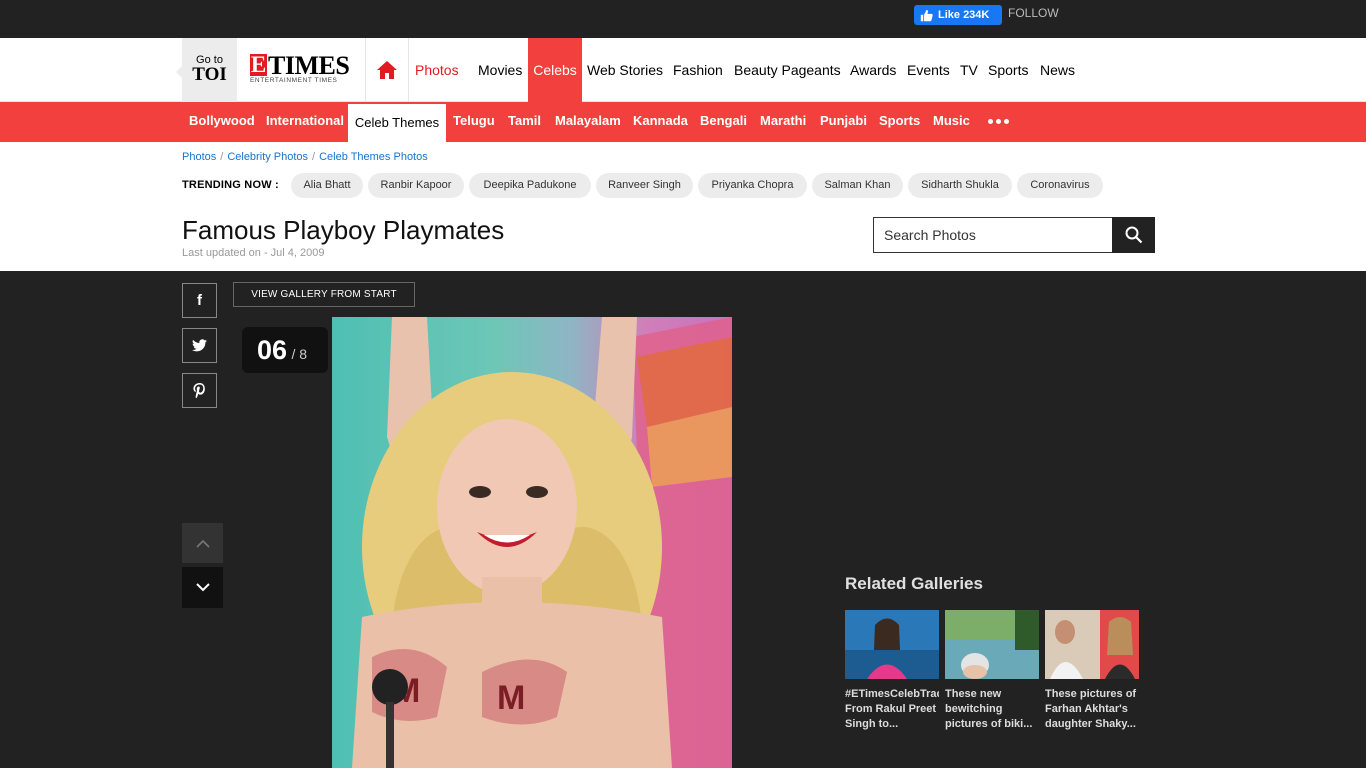 The image size is (1366, 768). I want to click on goto-toi-button: Go to TOI, so click(206, 70).